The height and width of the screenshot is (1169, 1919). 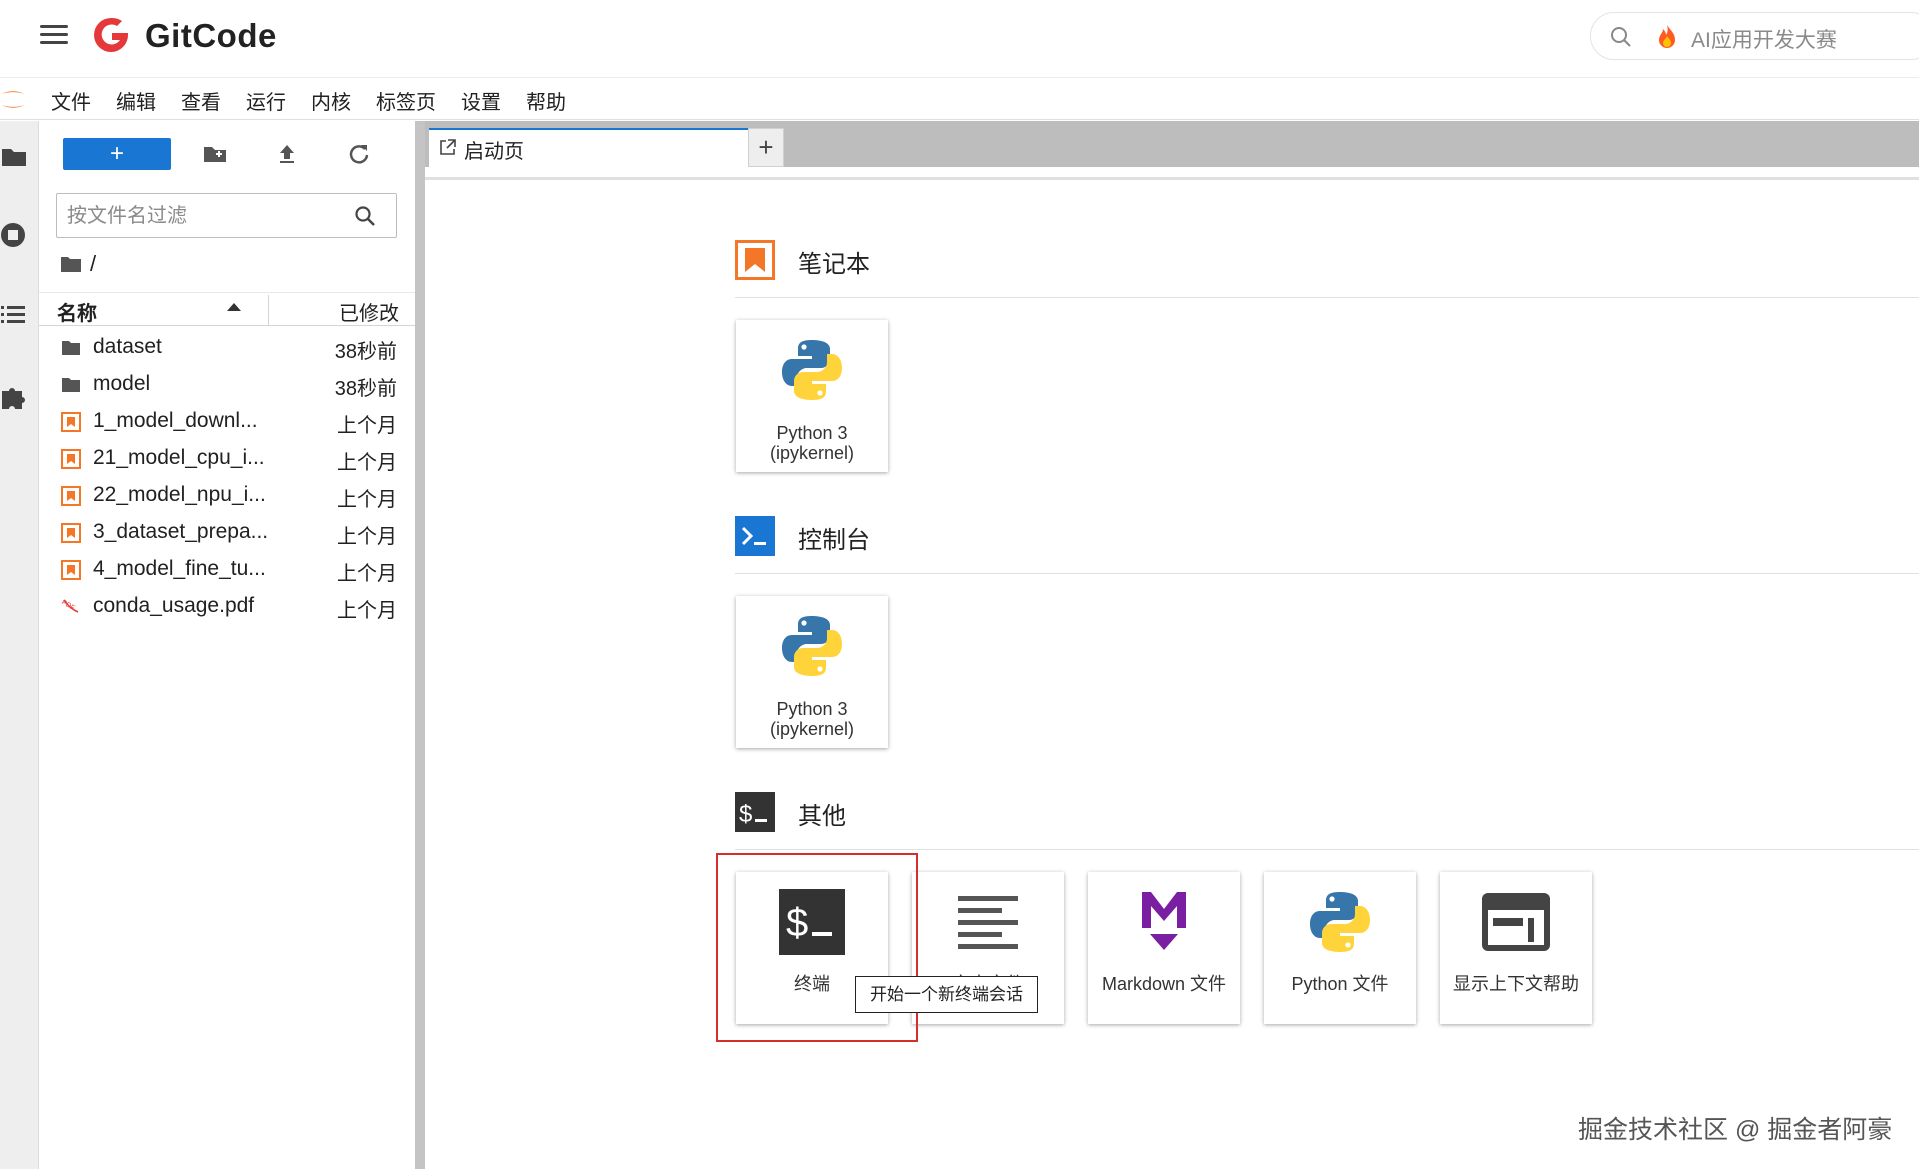 What do you see at coordinates (494, 152) in the screenshot?
I see `tab-label: 启动页` at bounding box center [494, 152].